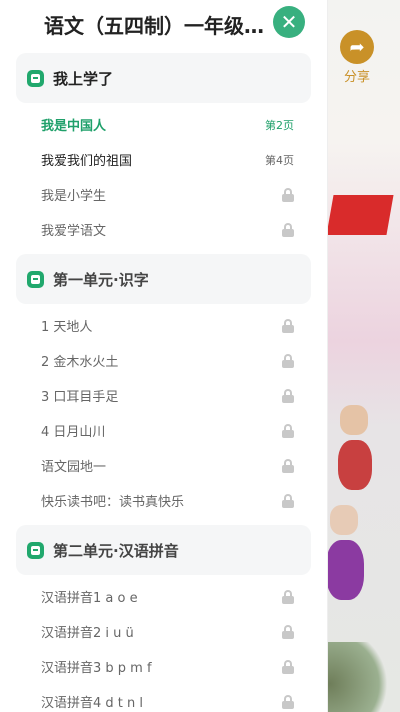 Image resolution: width=400 pixels, height=712 pixels. I want to click on flag-illustration, so click(360, 215).